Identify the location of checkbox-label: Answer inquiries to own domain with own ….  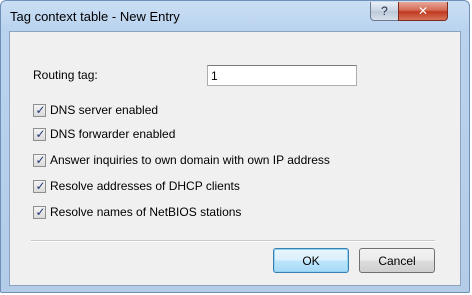
(190, 160).